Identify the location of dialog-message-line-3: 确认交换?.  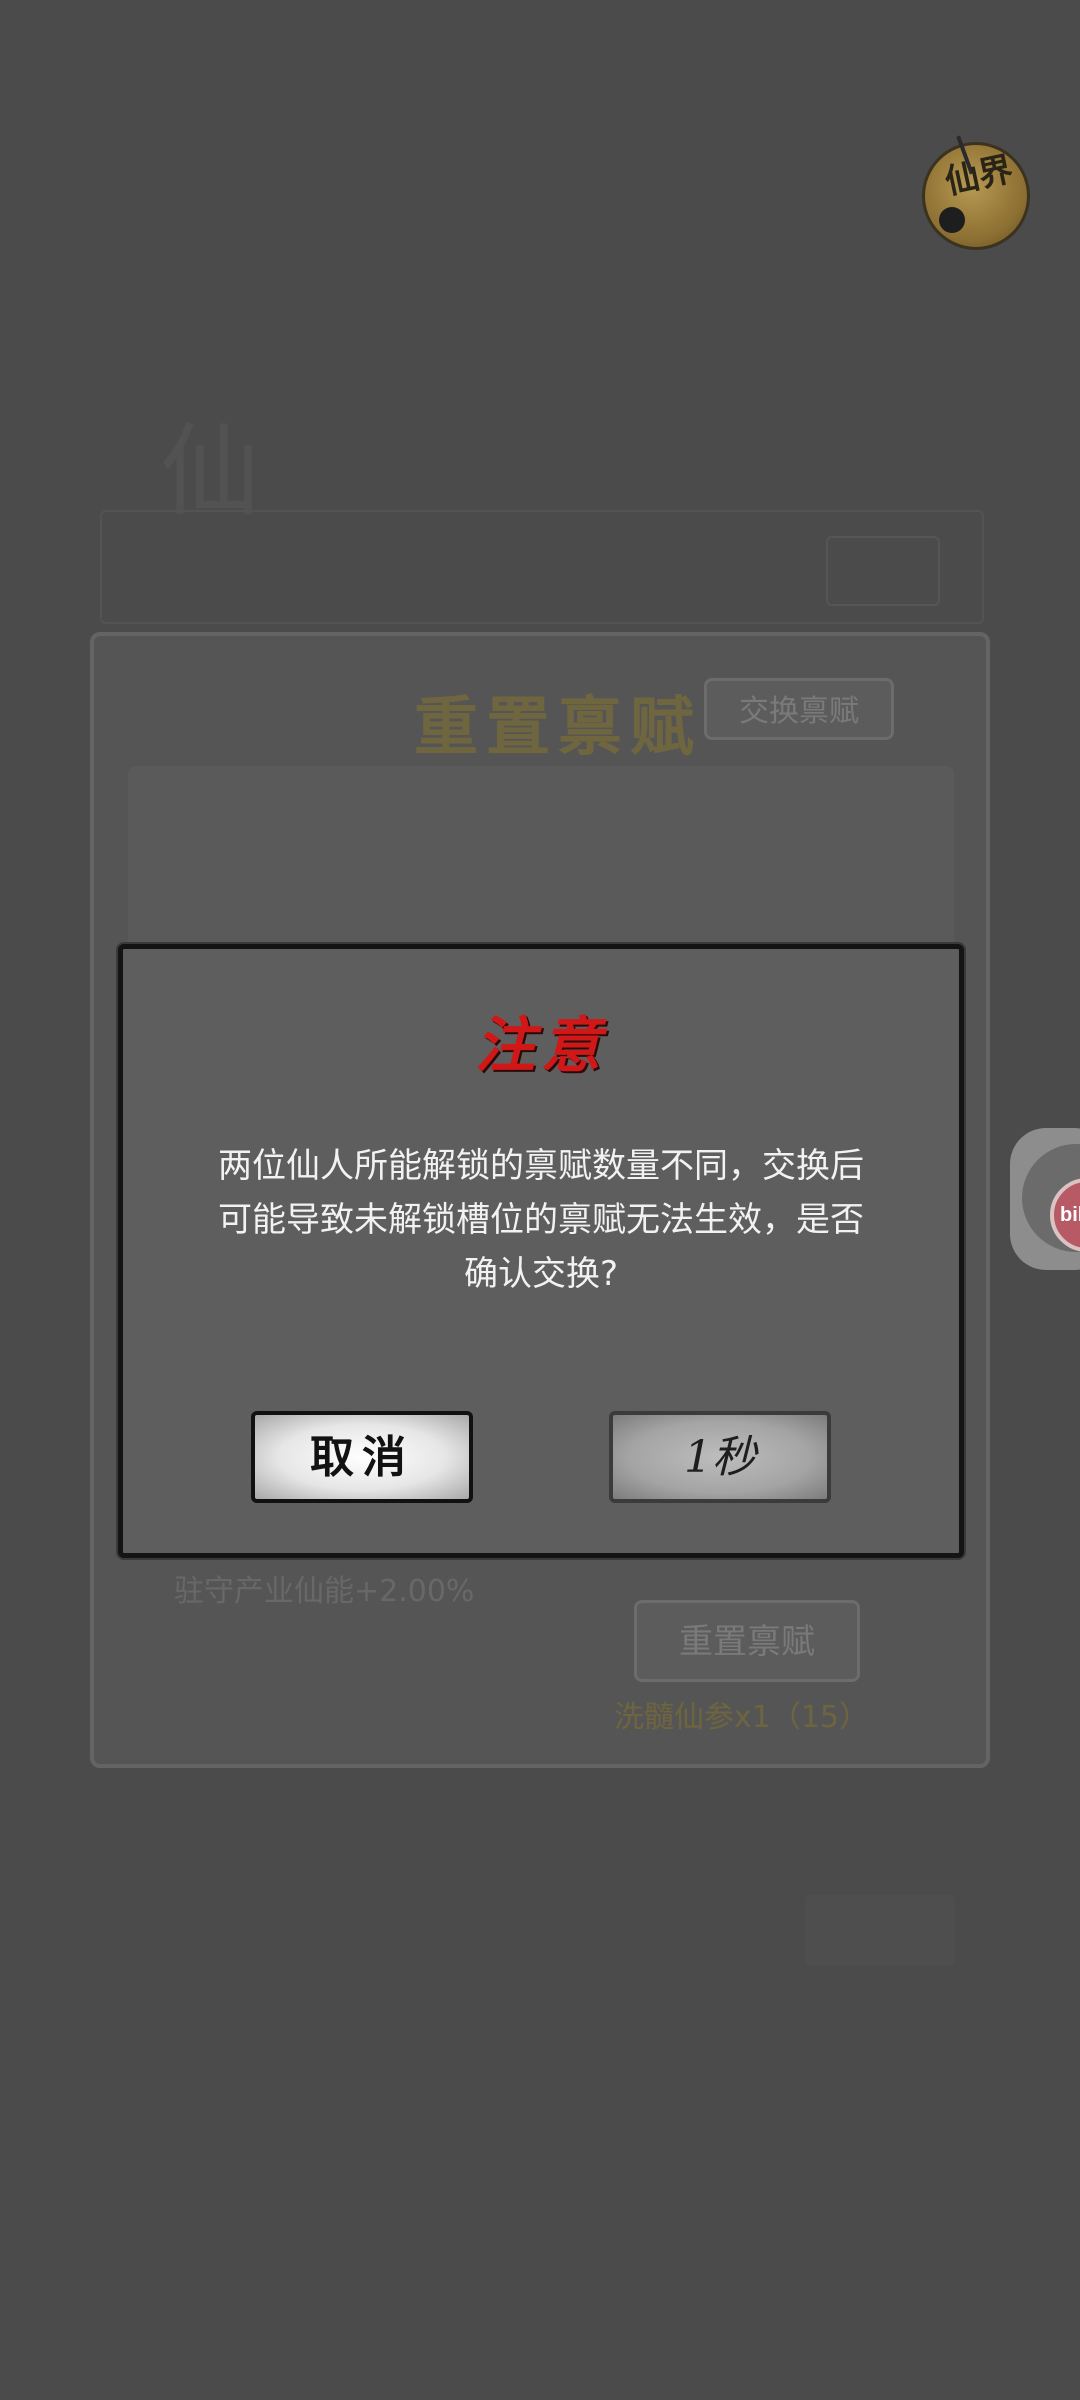
(541, 1274).